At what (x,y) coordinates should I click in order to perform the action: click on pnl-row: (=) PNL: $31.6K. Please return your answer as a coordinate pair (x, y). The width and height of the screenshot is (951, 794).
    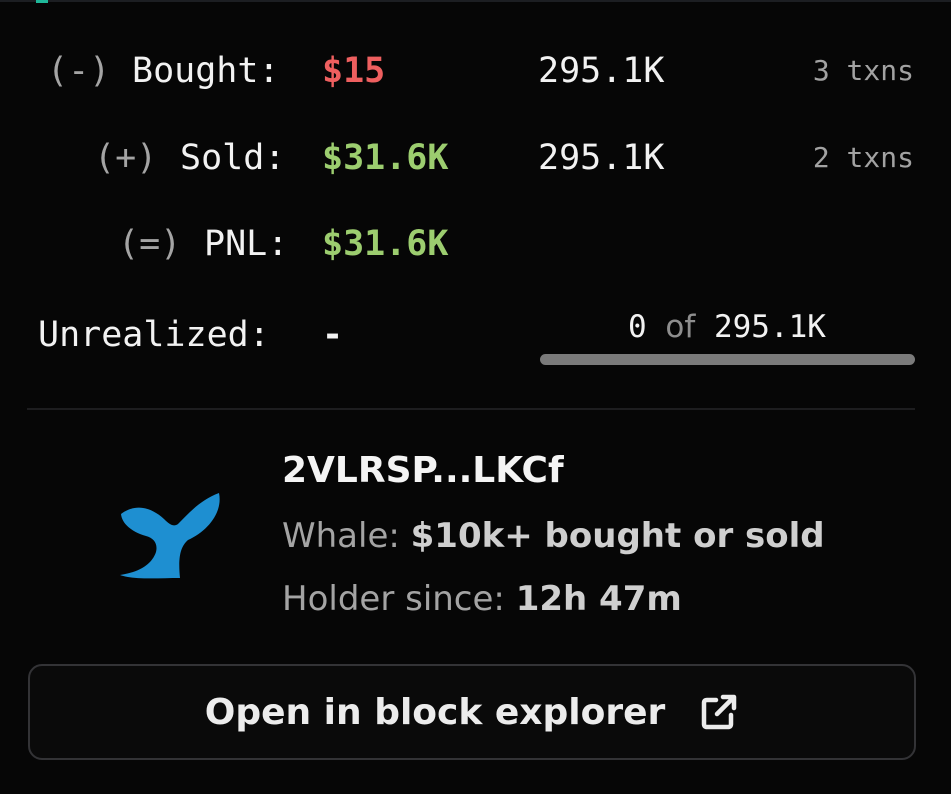
    Looking at the image, I should click on (475, 244).